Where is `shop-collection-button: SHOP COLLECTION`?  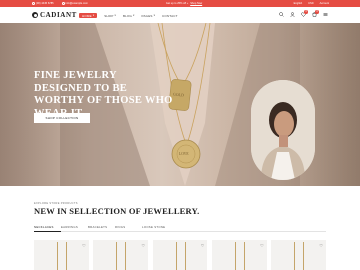
shop-collection-button: SHOP COLLECTION is located at coordinates (62, 118).